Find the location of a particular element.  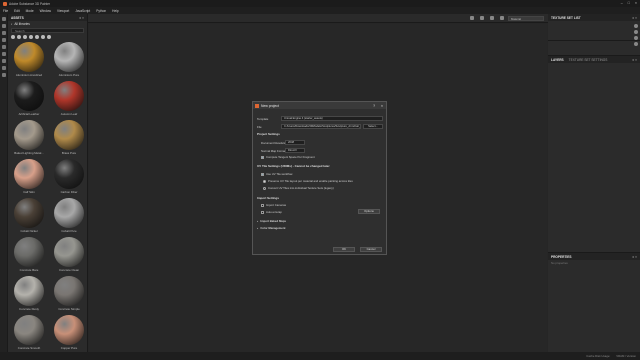

assets-search-input: Search is located at coordinates (47, 30).